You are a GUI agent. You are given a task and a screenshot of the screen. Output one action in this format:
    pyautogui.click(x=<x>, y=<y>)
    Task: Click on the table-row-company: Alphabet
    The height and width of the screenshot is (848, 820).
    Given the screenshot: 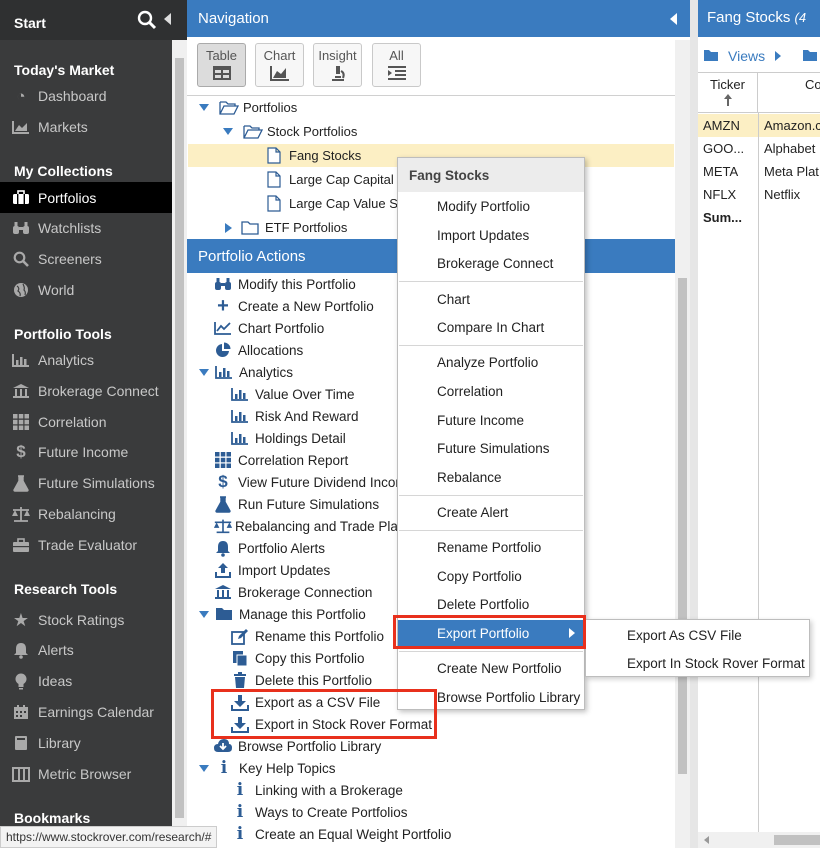 What is the action you would take?
    pyautogui.click(x=789, y=148)
    